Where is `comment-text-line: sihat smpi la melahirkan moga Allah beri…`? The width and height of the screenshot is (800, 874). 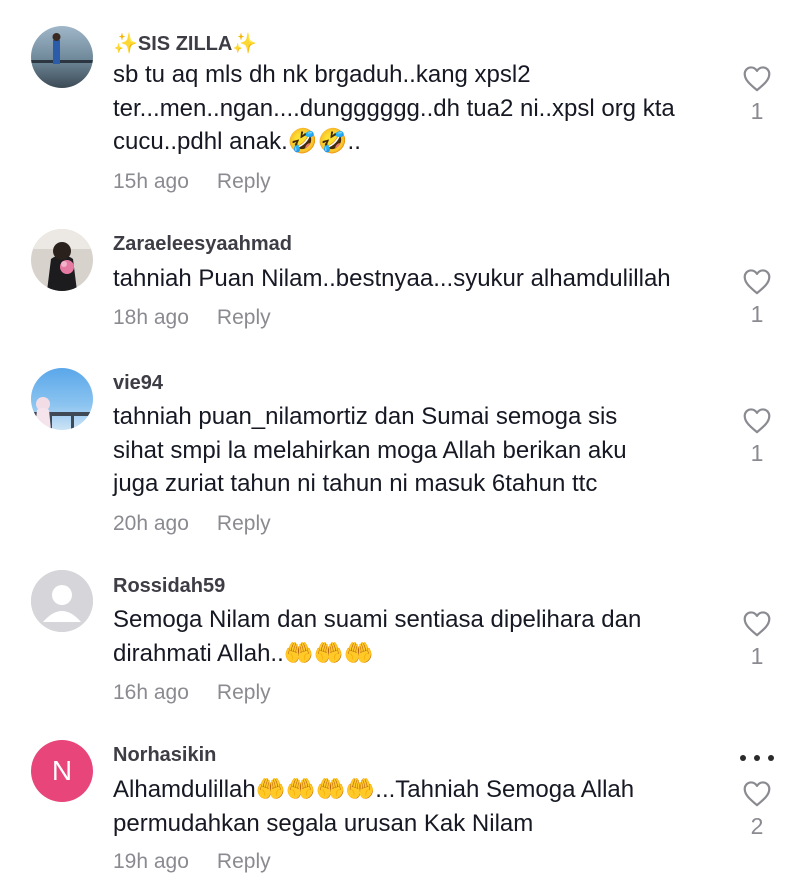 comment-text-line: sihat smpi la melahirkan moga Allah beri… is located at coordinates (370, 450).